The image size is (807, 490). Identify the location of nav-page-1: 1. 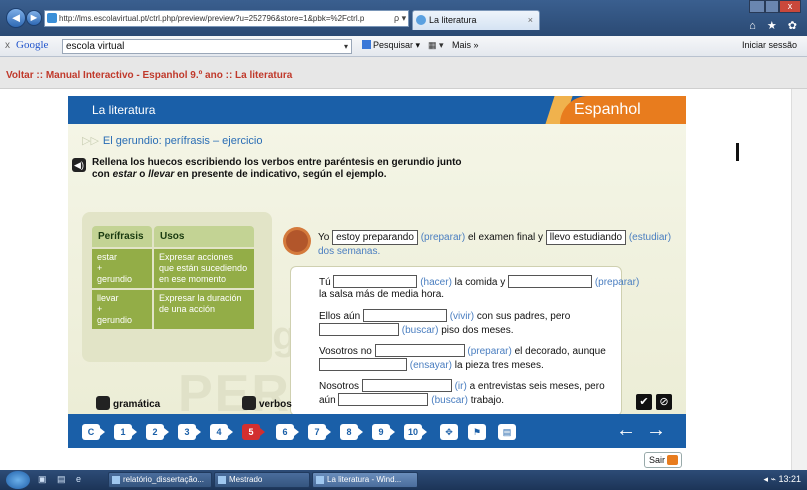
(125, 432).